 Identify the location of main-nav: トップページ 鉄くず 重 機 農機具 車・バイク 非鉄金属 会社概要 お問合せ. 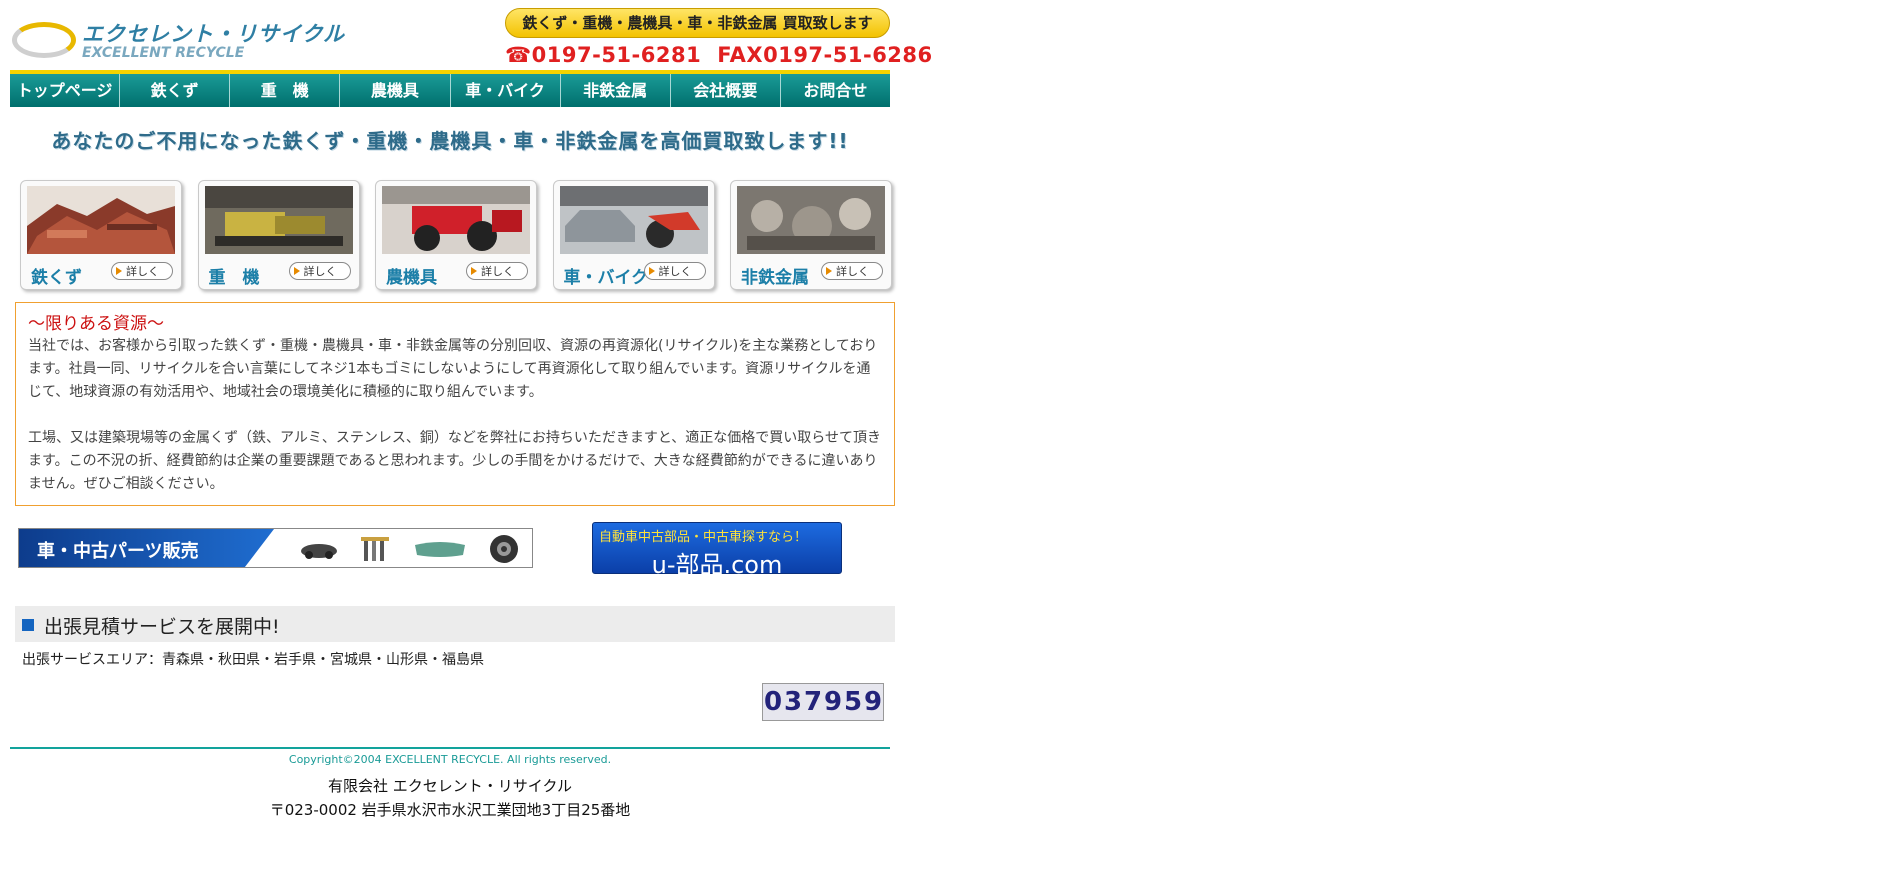
(450, 90).